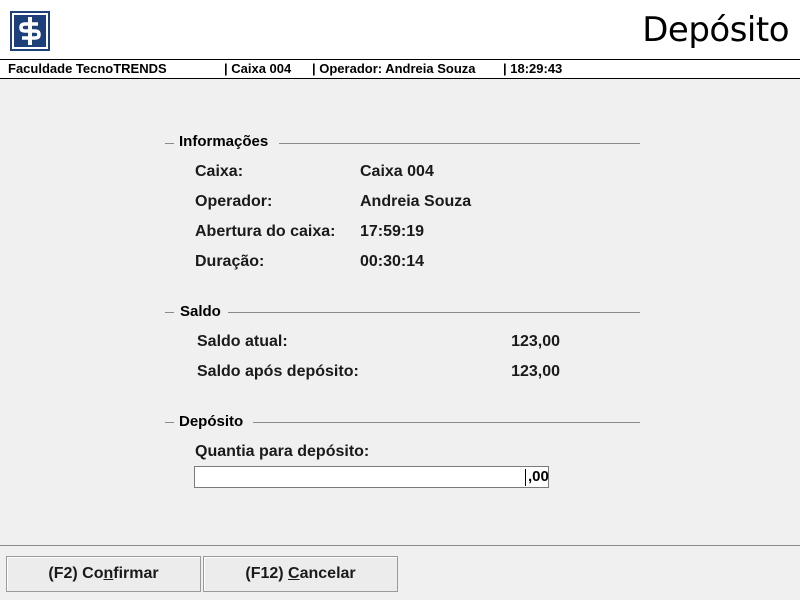 This screenshot has width=800, height=600. I want to click on cancel-button: (F12) Cancelar, so click(300, 574).